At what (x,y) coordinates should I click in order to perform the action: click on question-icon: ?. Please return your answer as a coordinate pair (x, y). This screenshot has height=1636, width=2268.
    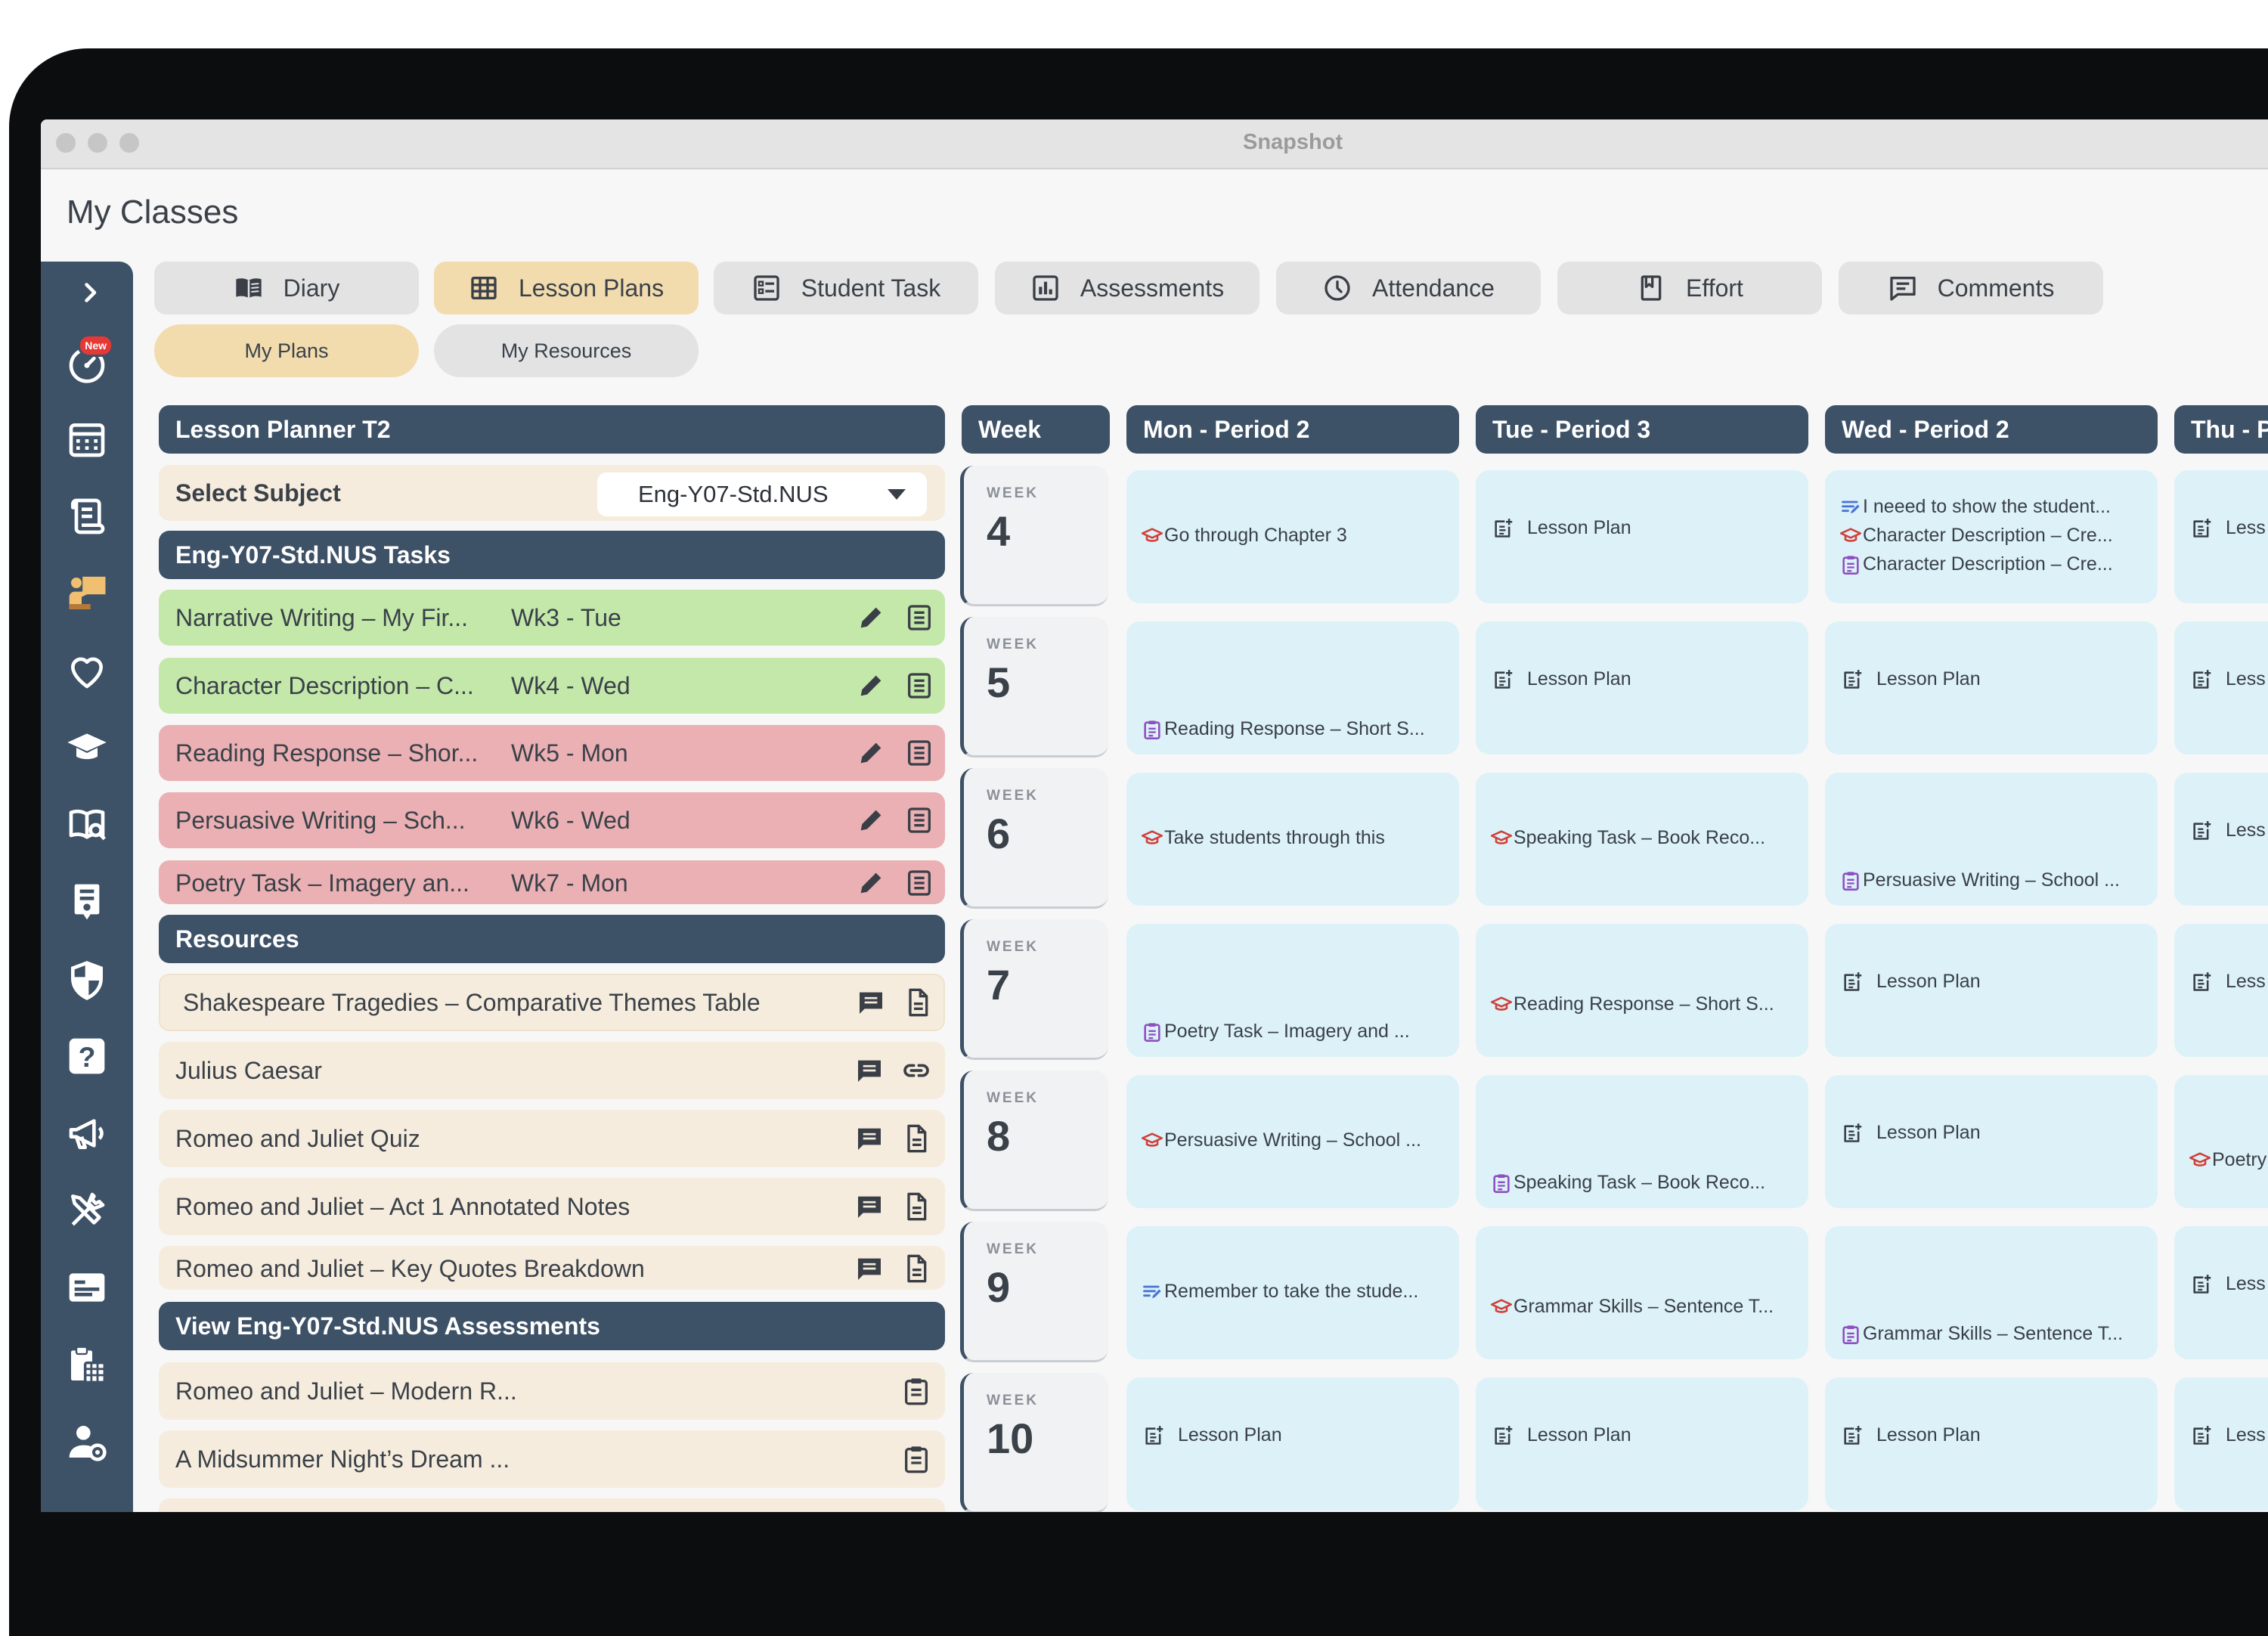
    Looking at the image, I should click on (87, 1056).